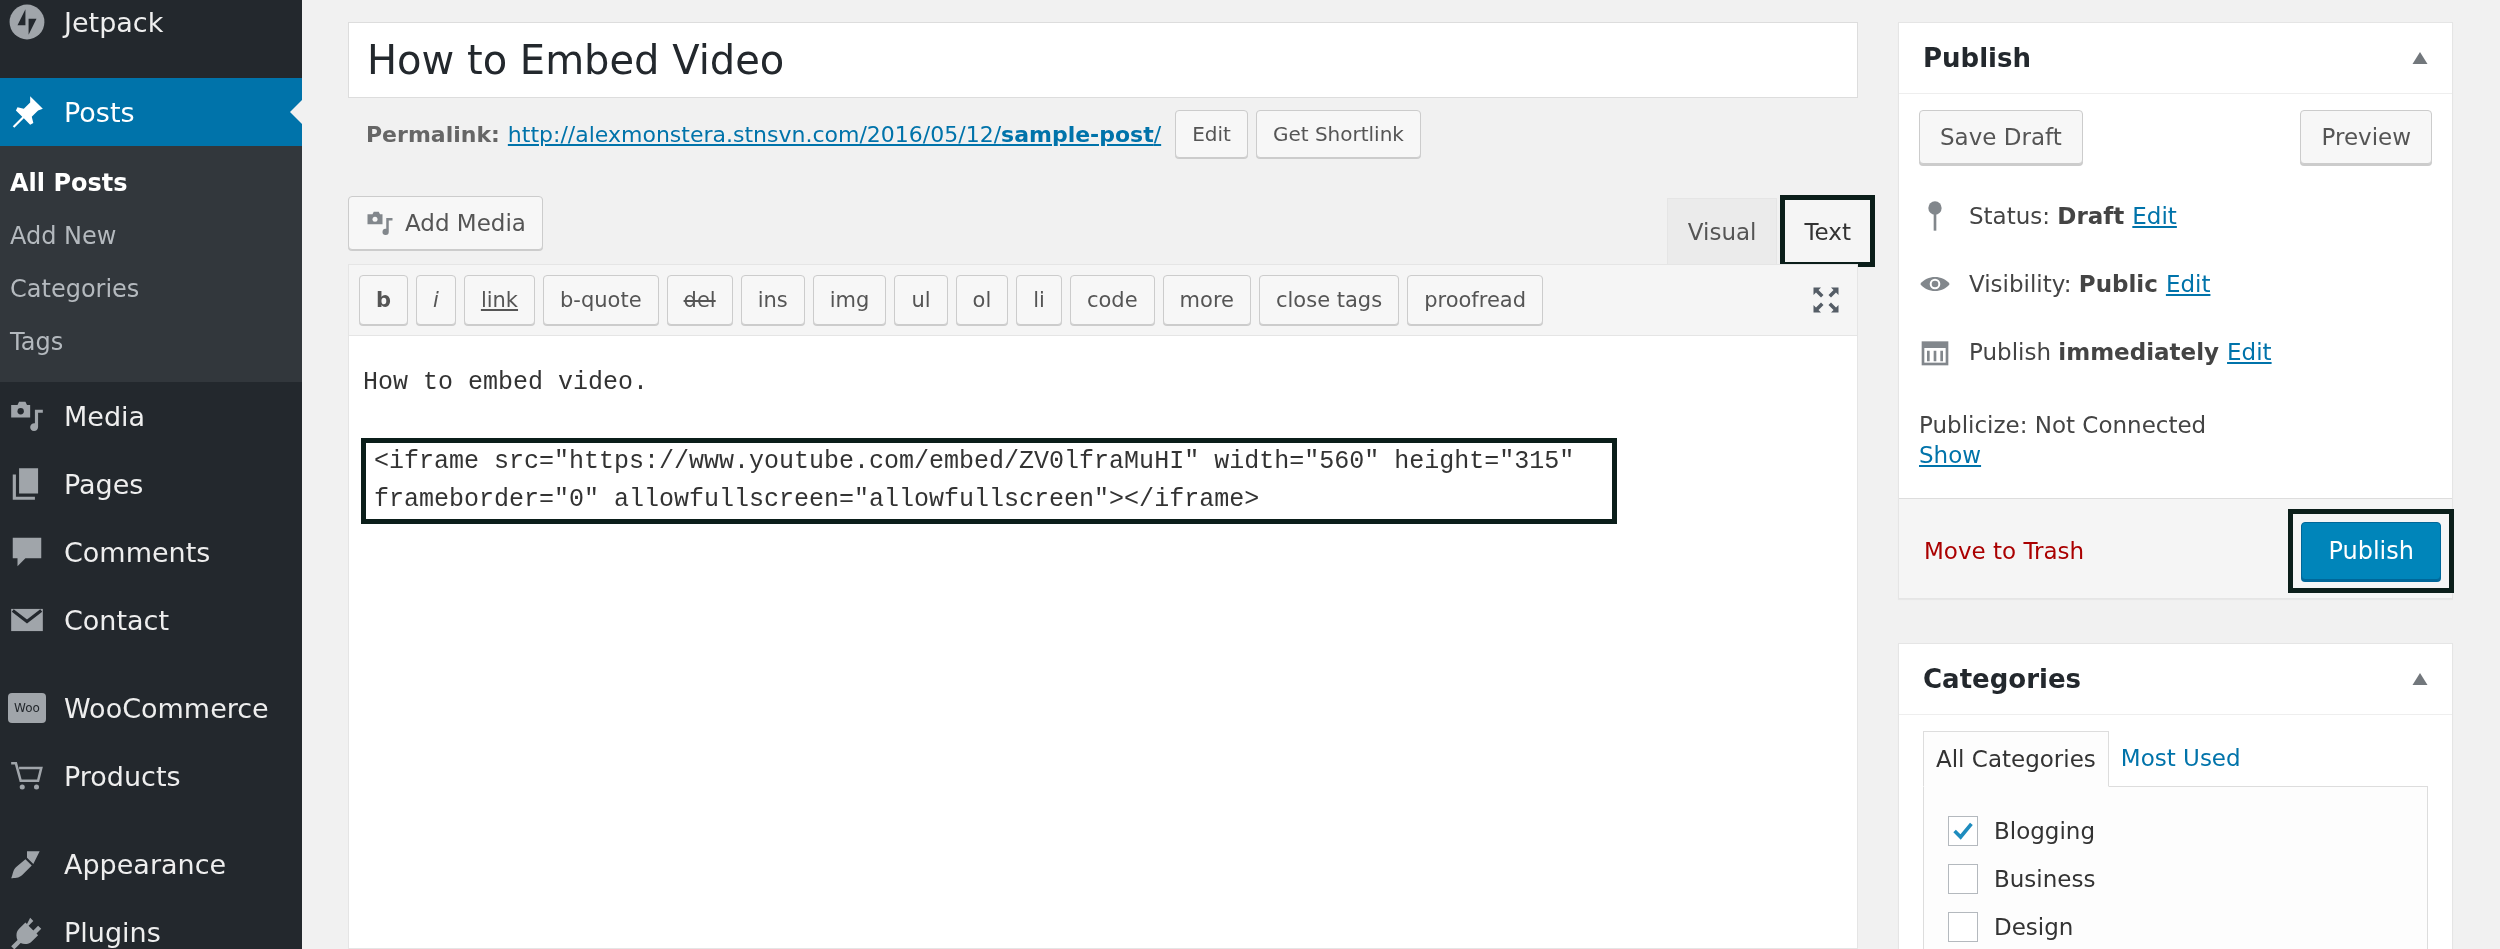  Describe the element at coordinates (2045, 879) in the screenshot. I see `category-label: Business` at that location.